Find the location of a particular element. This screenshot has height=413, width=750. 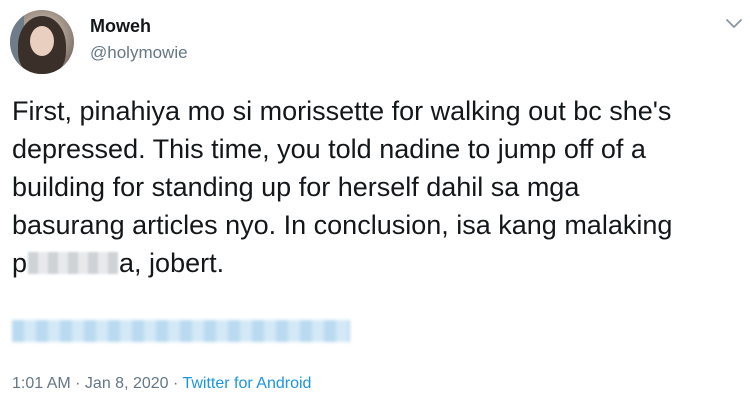

tweet-date: Jan 8, 2020 is located at coordinates (127, 383).